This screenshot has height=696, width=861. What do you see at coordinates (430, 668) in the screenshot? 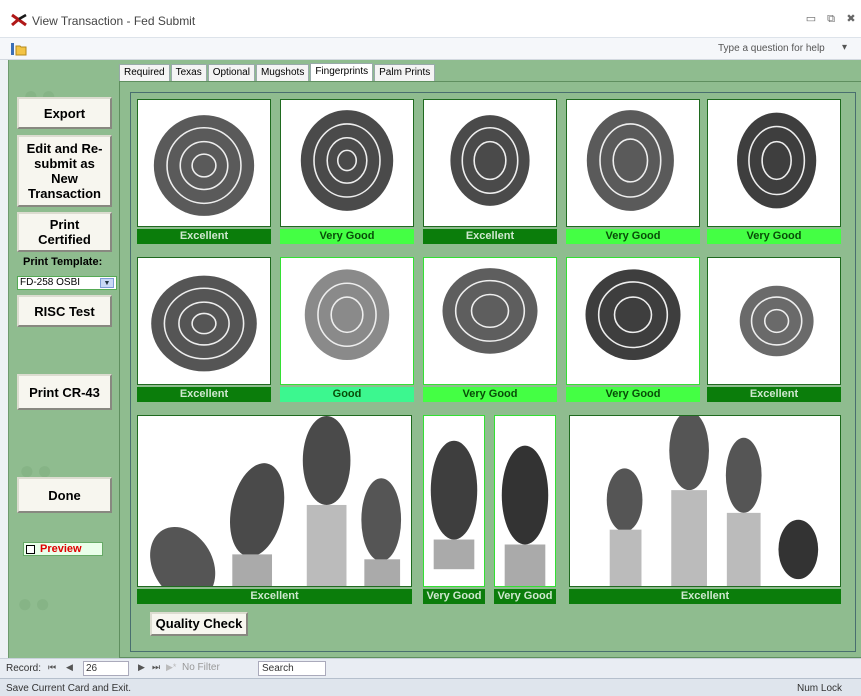
I see `record-navigation-bar: Record: ⏮ ◀ 26 ▶ ⏭ ▶* No Filter Search` at bounding box center [430, 668].